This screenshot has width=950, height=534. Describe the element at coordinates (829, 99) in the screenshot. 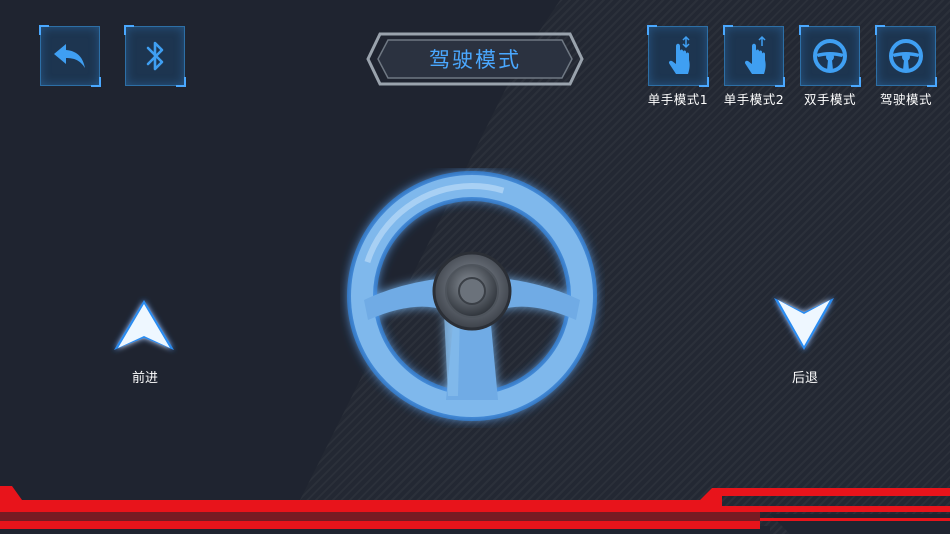

I see `mode-label-two-hand: 双手模式` at that location.